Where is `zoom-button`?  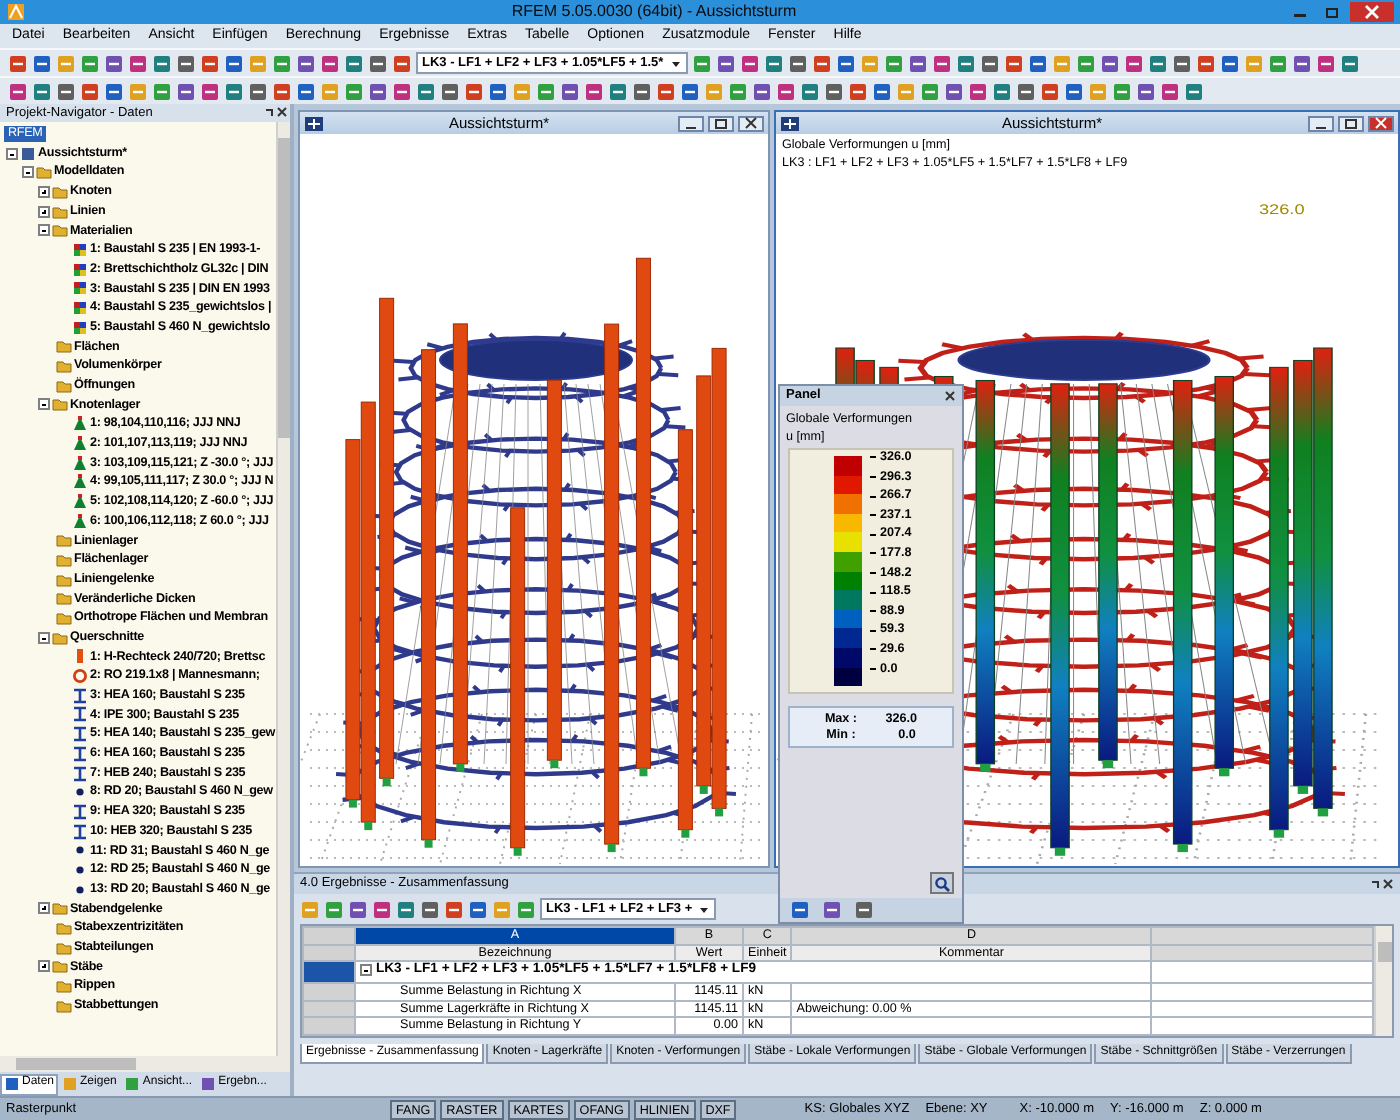
zoom-button is located at coordinates (942, 883).